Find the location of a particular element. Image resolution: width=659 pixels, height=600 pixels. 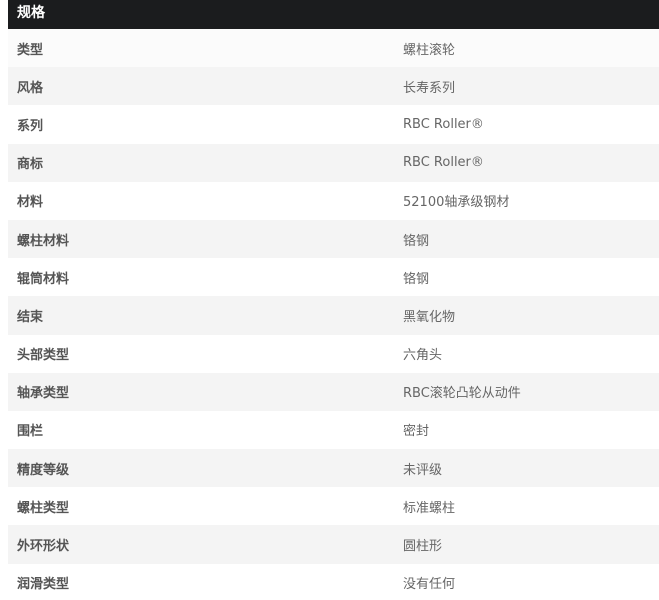

table-row: 辊筒材料 铬钢 is located at coordinates (333, 277).